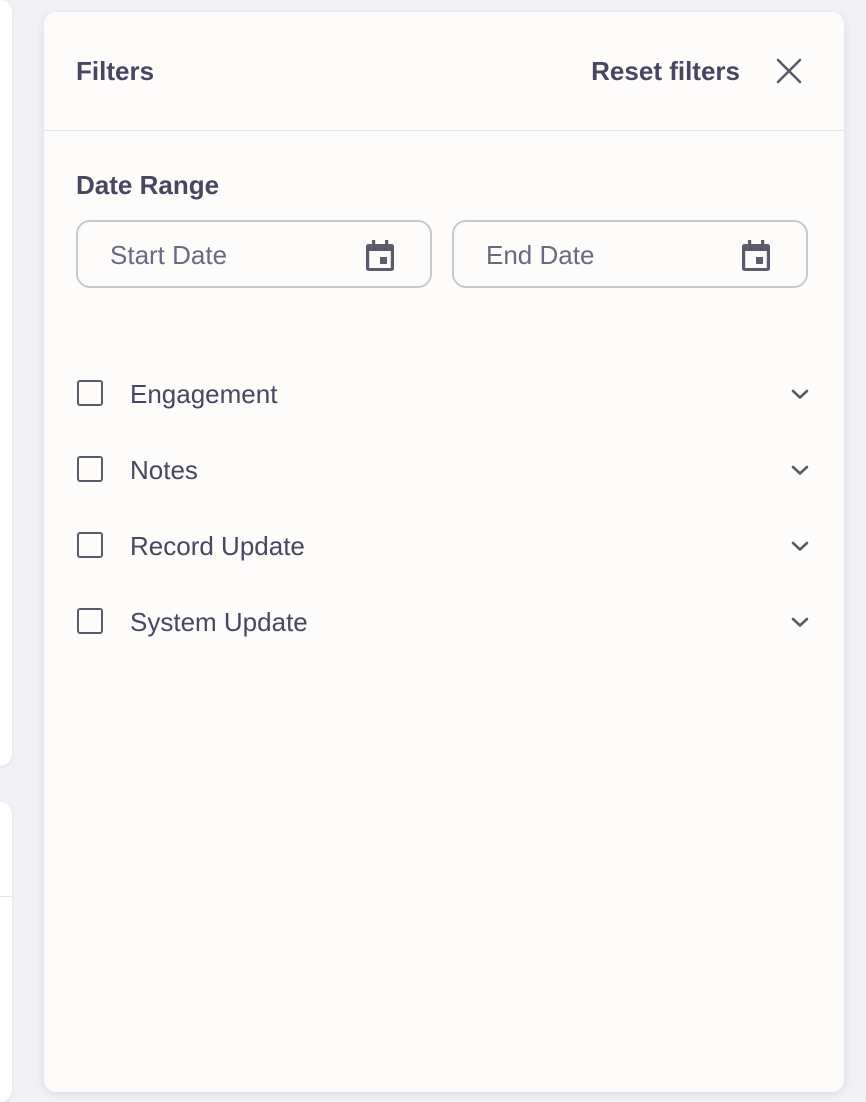 The height and width of the screenshot is (1102, 866). I want to click on filter-label: System Update, so click(219, 622).